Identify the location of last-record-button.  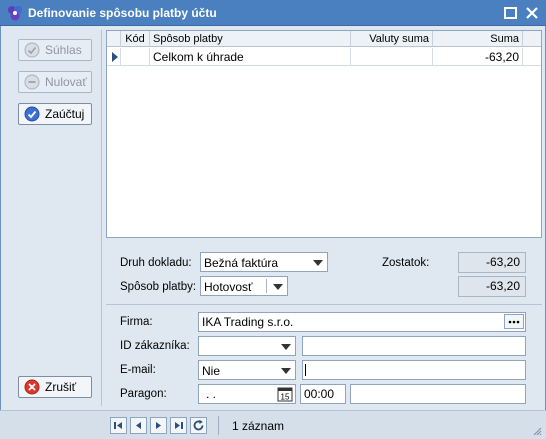
(178, 425).